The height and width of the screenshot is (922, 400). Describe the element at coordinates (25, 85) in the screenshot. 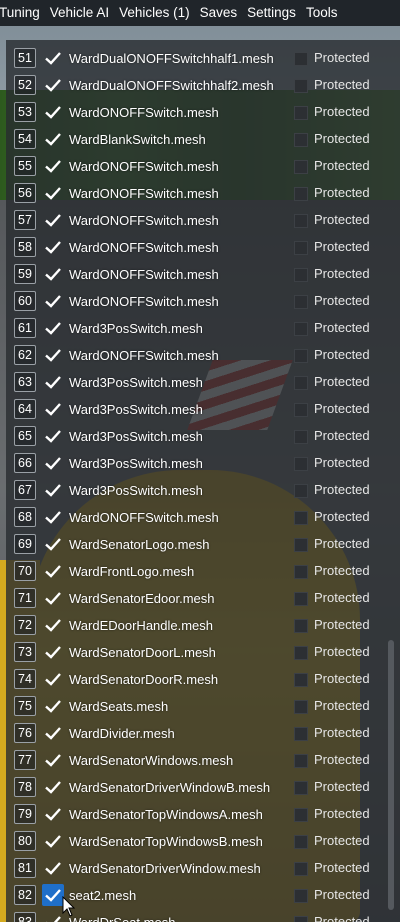

I see `row-index-box: 52` at that location.